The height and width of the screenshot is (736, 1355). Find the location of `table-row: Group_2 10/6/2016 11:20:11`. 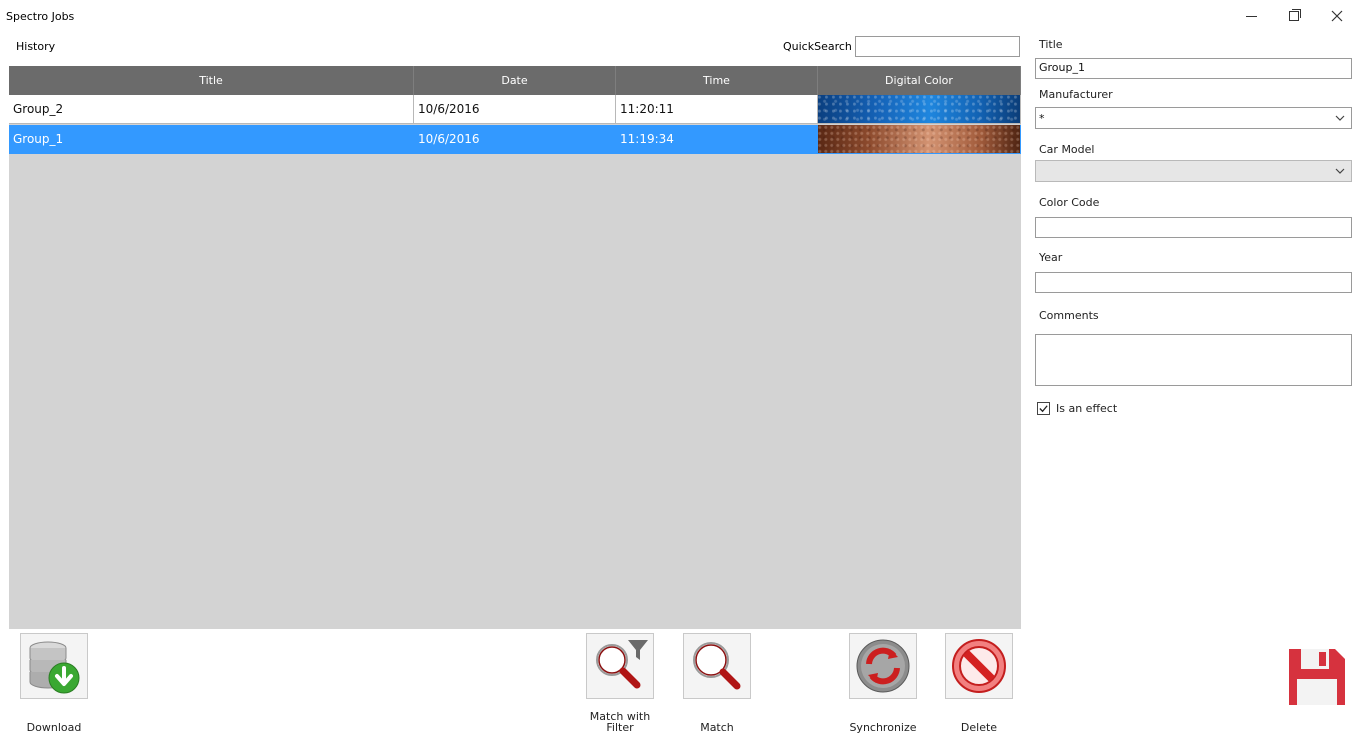

table-row: Group_2 10/6/2016 11:20:11 is located at coordinates (515, 109).